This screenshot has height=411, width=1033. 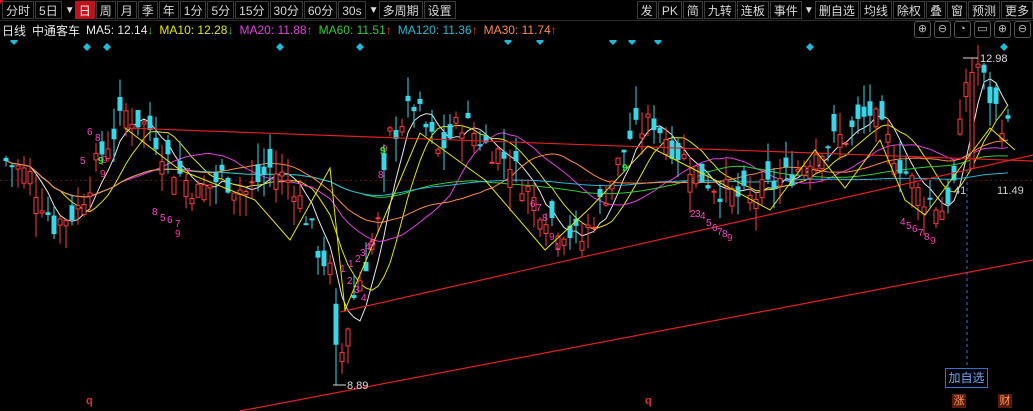 What do you see at coordinates (168, 10) in the screenshot?
I see `period-tab-6: 年` at bounding box center [168, 10].